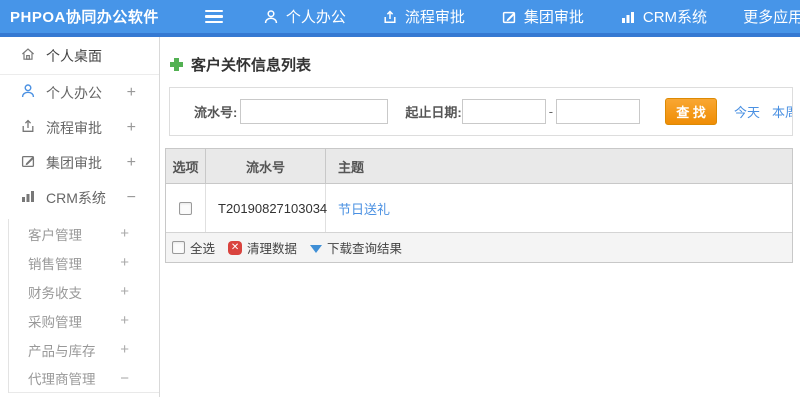 This screenshot has height=401, width=800. What do you see at coordinates (364, 208) in the screenshot?
I see `row-subject-link: 节日送礼` at bounding box center [364, 208].